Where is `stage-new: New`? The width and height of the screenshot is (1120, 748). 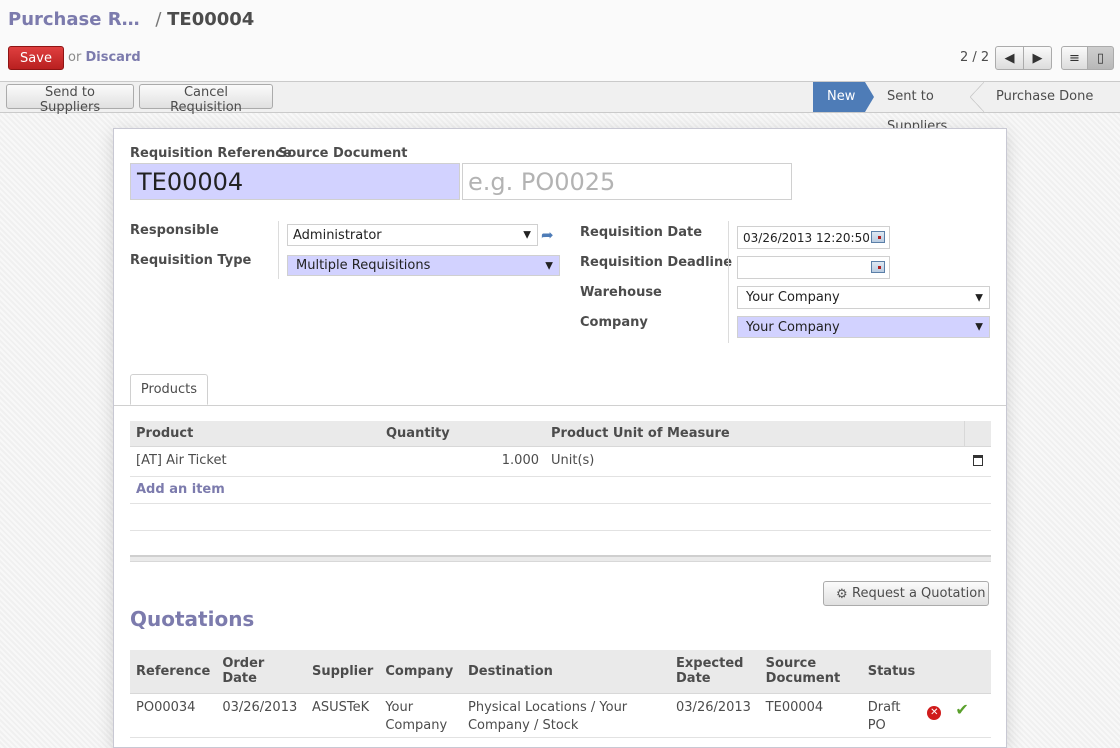
stage-new: New is located at coordinates (843, 97).